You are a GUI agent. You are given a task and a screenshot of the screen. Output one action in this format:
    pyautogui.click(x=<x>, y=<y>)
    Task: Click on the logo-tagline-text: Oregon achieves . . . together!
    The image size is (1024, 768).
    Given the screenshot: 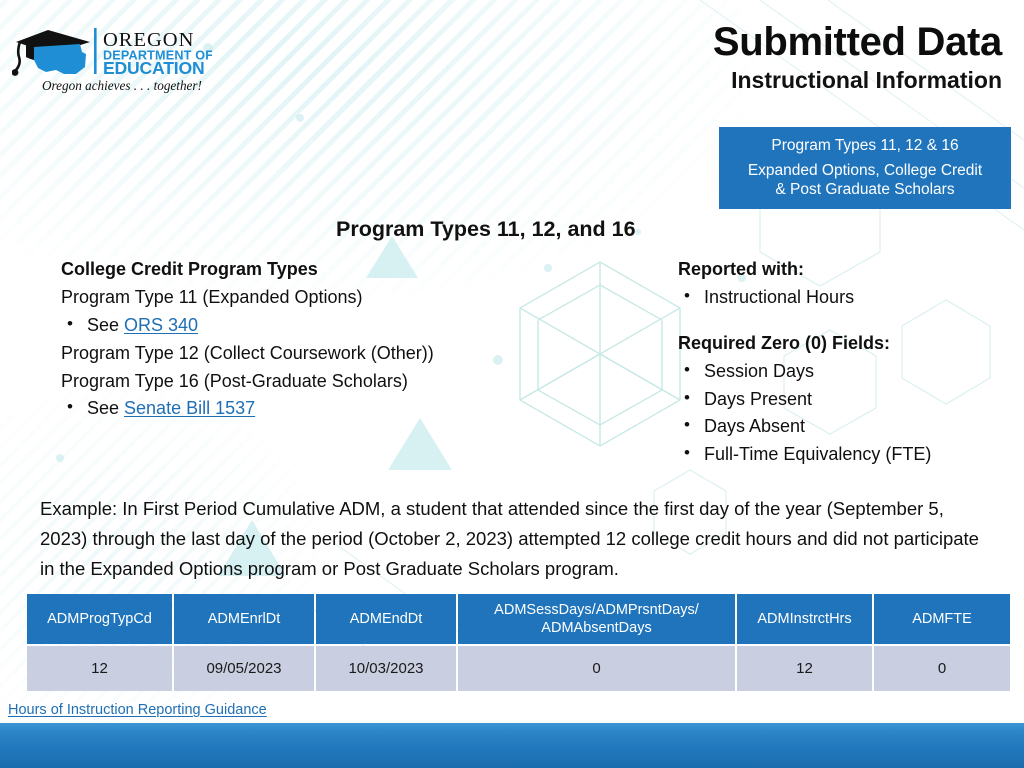 What is the action you would take?
    pyautogui.click(x=122, y=85)
    